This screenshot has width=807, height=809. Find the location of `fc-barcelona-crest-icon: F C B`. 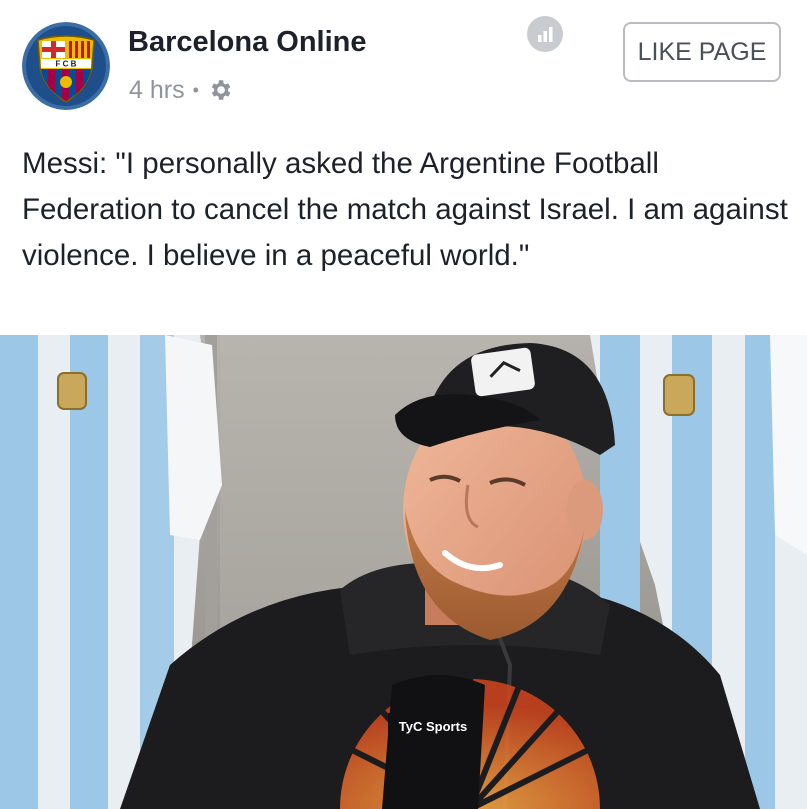

fc-barcelona-crest-icon: F C B is located at coordinates (66, 66).